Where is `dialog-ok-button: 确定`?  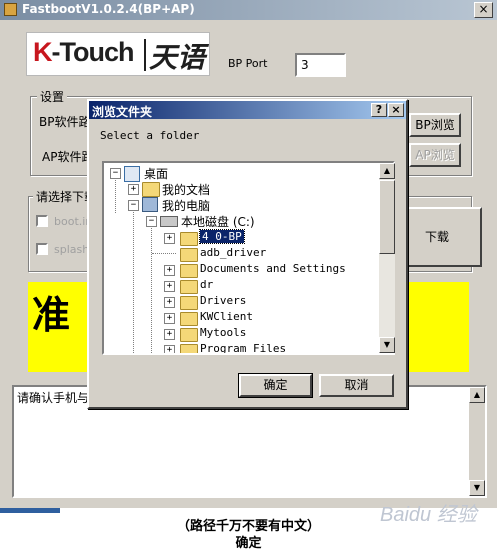
dialog-ok-button: 确定 is located at coordinates (275, 385).